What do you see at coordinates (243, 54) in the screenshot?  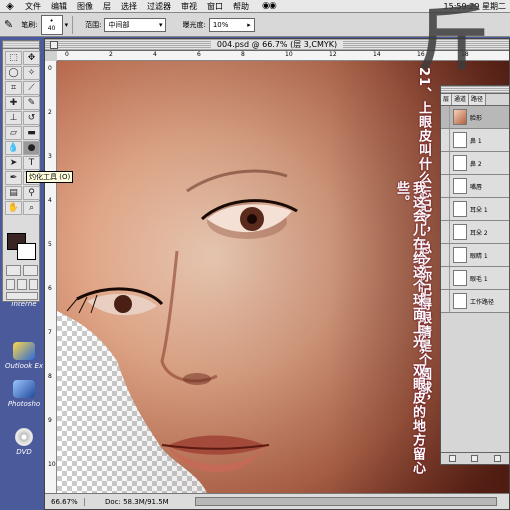 I see `ruler-label: 8` at bounding box center [243, 54].